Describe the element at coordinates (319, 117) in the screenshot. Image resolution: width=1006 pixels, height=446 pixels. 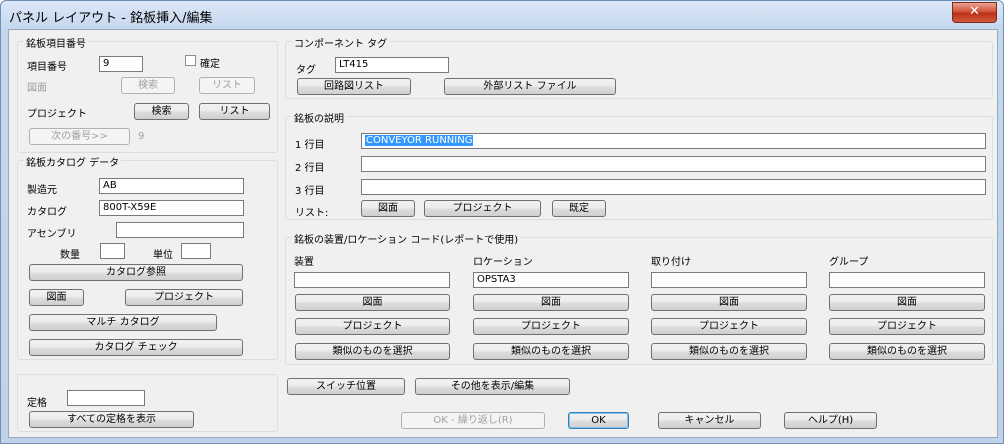
I see `description-group-title: 銘板の説明` at that location.